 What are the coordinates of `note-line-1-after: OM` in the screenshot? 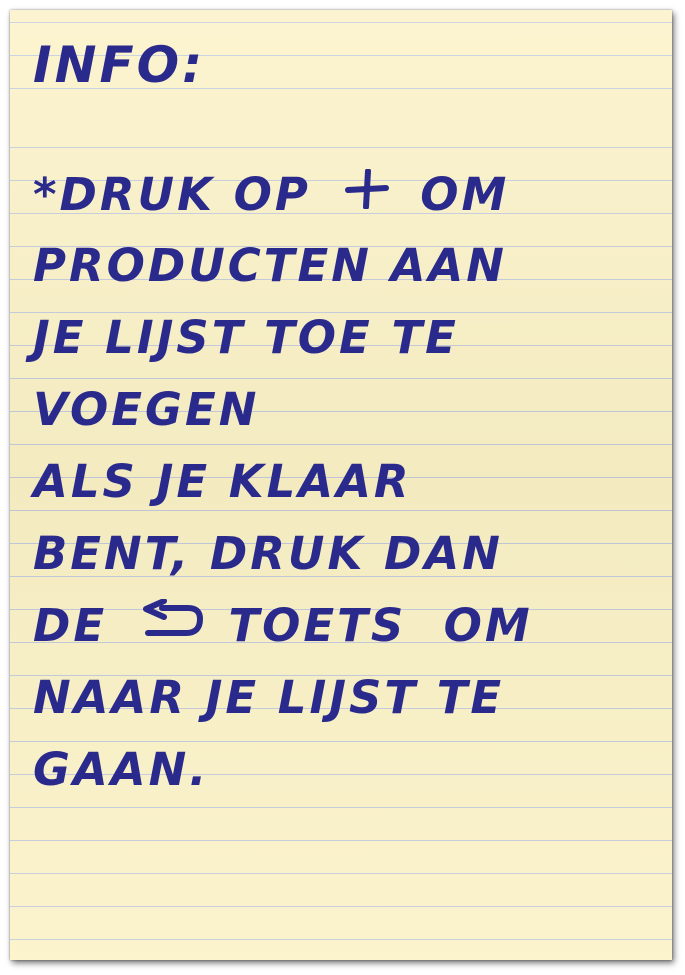 It's located at (465, 194).